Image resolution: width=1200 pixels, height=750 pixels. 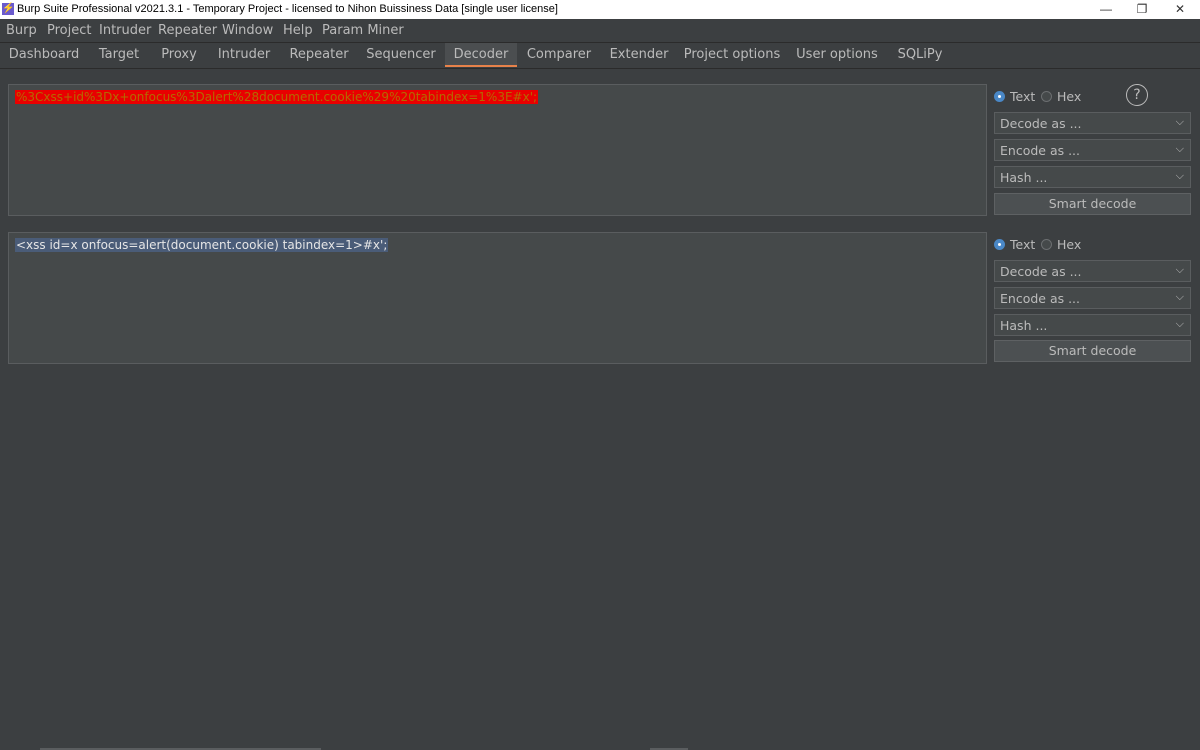 What do you see at coordinates (920, 55) in the screenshot?
I see `tab-sqlipy: SQLiPy` at bounding box center [920, 55].